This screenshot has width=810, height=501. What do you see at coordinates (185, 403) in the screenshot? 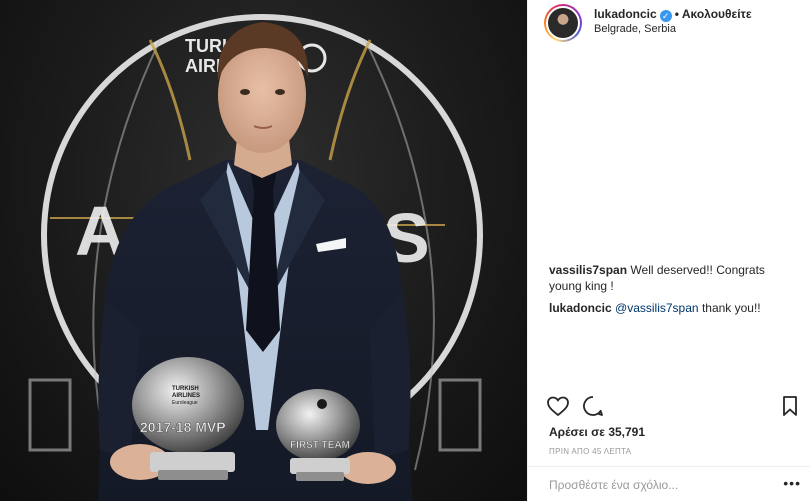
I see `trophy-mvp-brand3: Euroleague` at bounding box center [185, 403].